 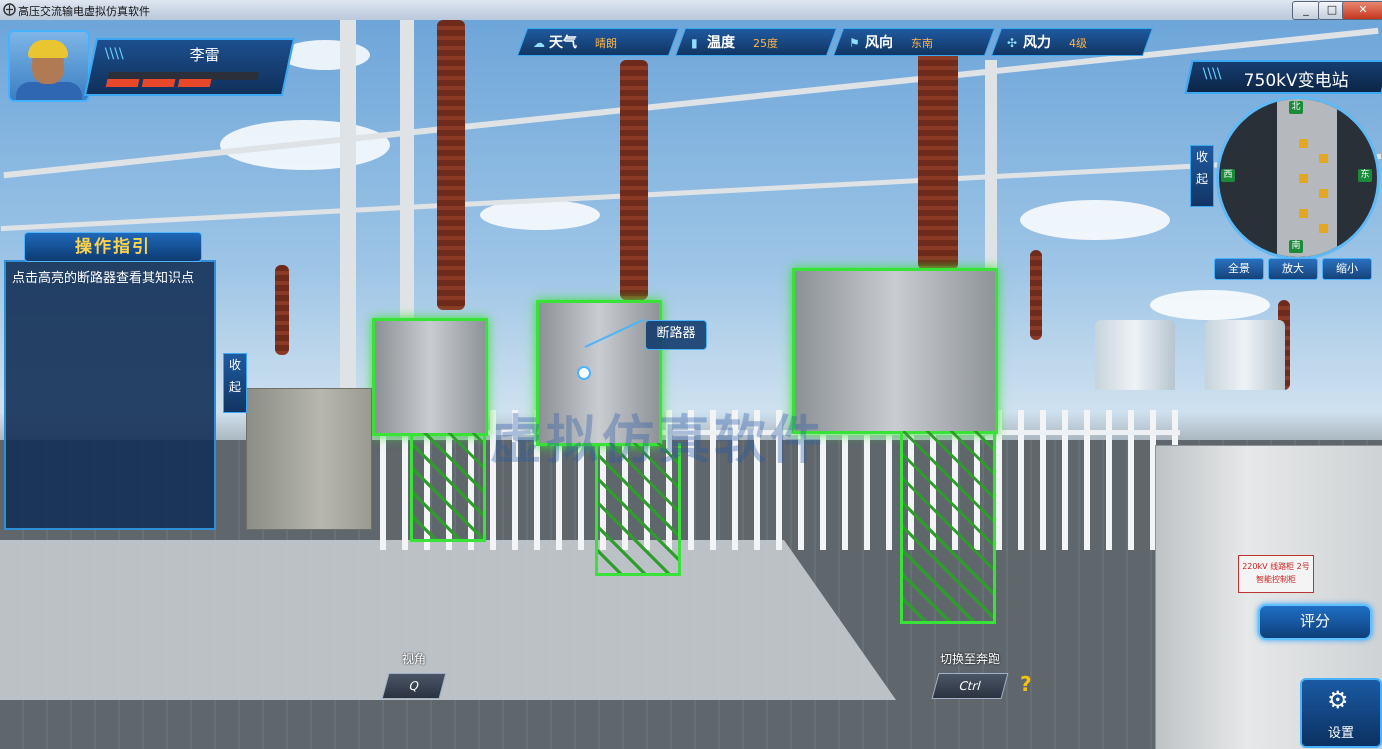 What do you see at coordinates (1338, 700) in the screenshot?
I see `gear-icon: ⚙` at bounding box center [1338, 700].